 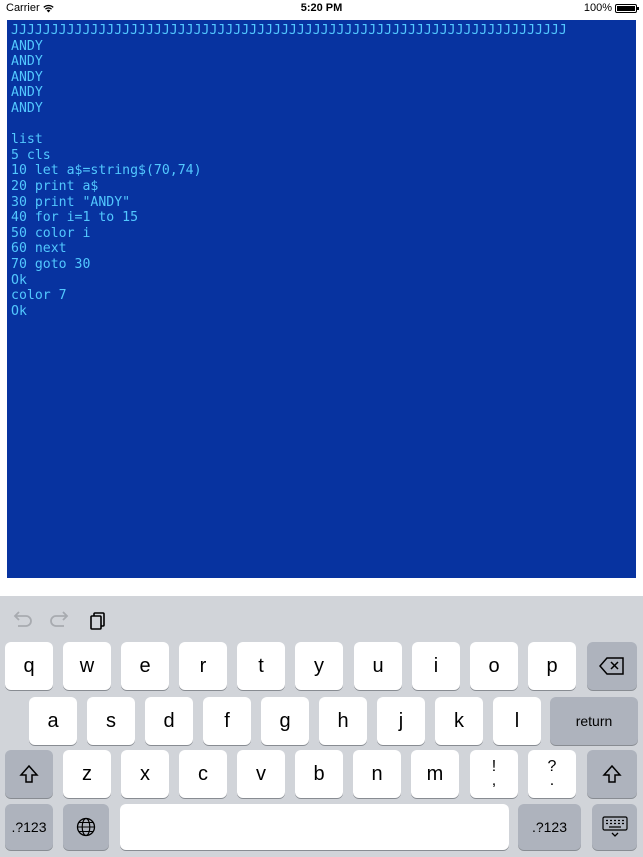 I want to click on clock: 5:20 PM, so click(x=321, y=8).